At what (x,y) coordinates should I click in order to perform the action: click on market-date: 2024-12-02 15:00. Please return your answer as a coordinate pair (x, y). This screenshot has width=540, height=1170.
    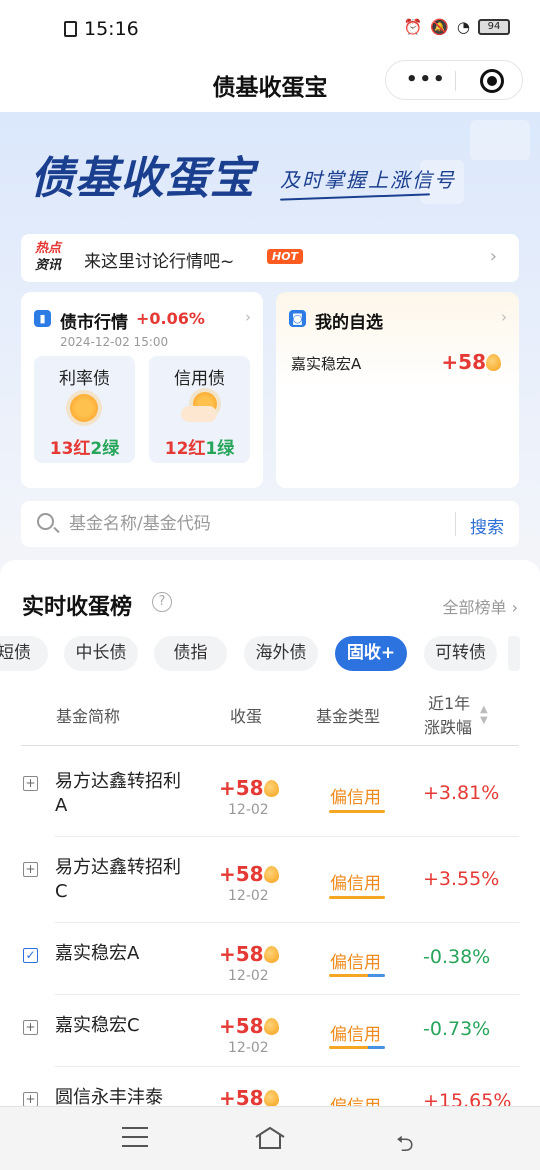
    Looking at the image, I should click on (114, 342).